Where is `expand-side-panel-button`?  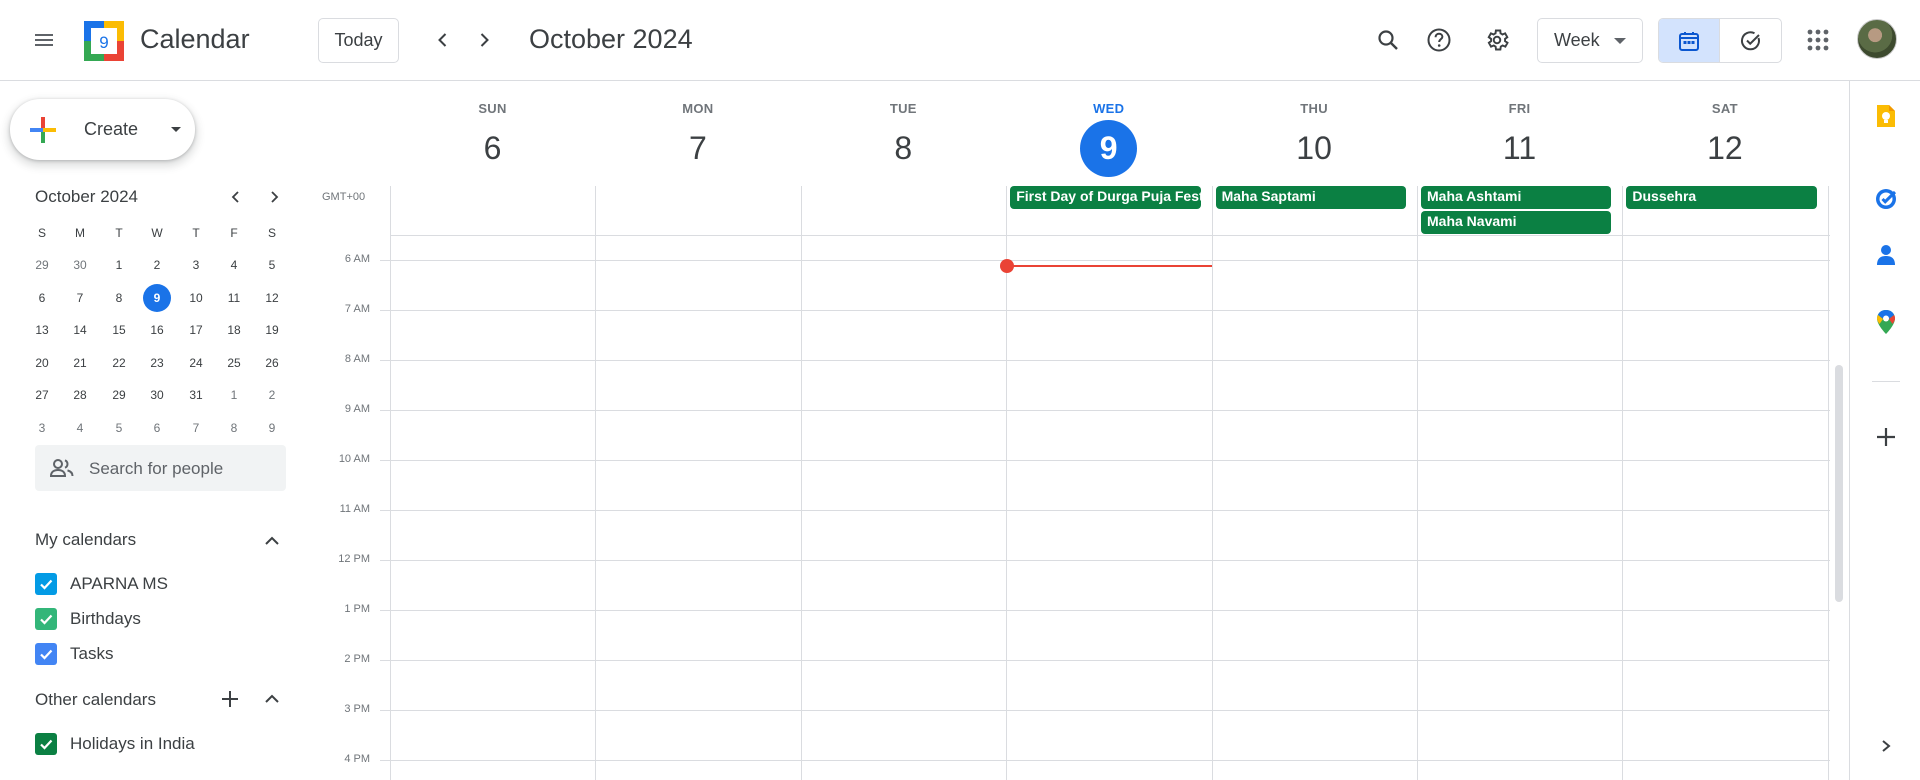
expand-side-panel-button is located at coordinates (1886, 746).